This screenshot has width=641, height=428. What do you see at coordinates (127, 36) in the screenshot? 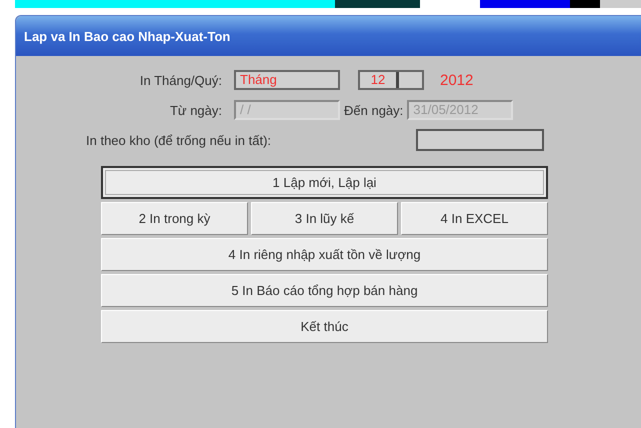
I see `window-title: Lap va In Bao cao Nhap-Xuat-Ton` at bounding box center [127, 36].